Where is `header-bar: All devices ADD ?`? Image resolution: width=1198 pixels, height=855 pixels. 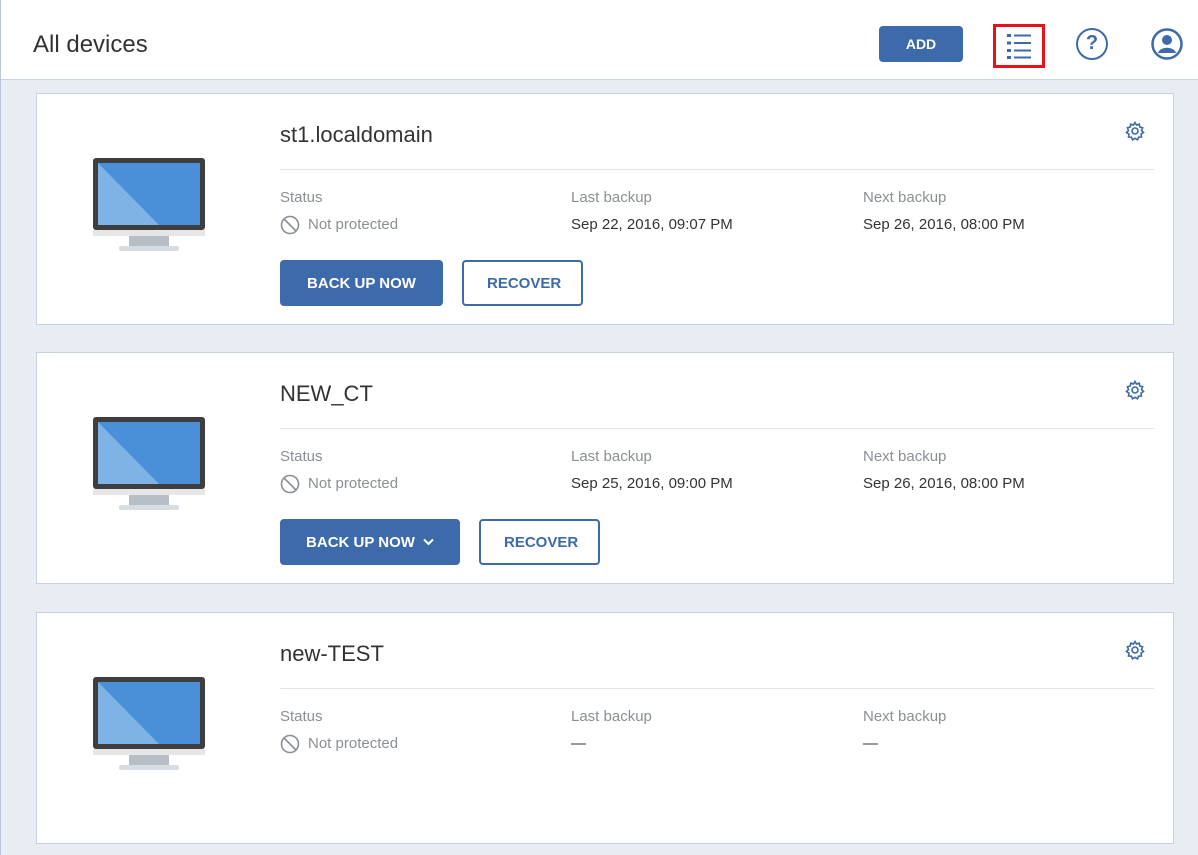 header-bar: All devices ADD ? is located at coordinates (599, 40).